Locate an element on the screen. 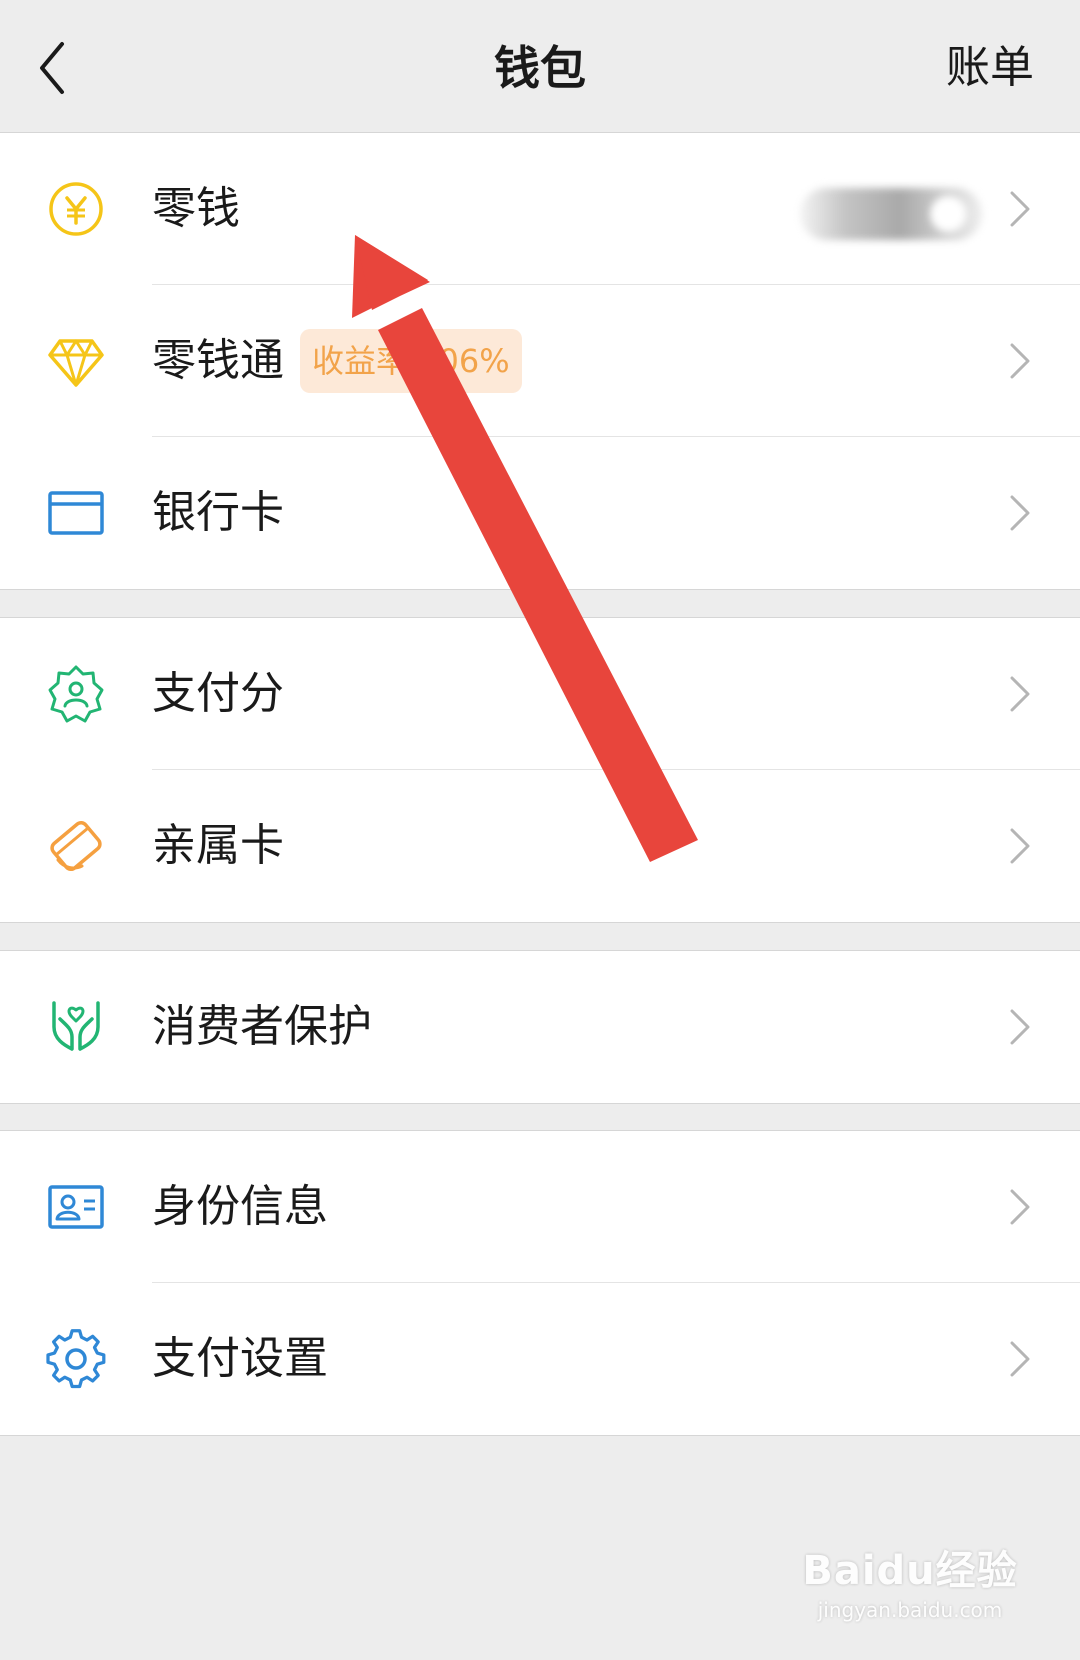  menu-item-payment-settings: 支付设置 is located at coordinates (540, 1359).